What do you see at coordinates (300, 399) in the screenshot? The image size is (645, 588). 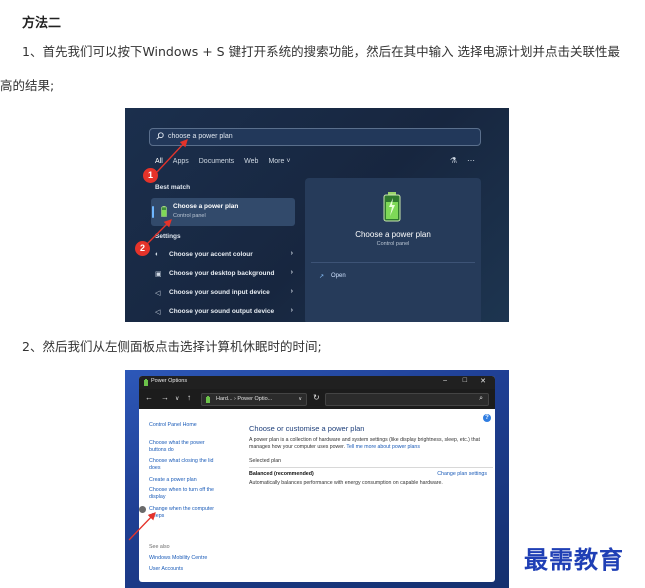 I see `dropdown-icon: ∨` at bounding box center [300, 399].